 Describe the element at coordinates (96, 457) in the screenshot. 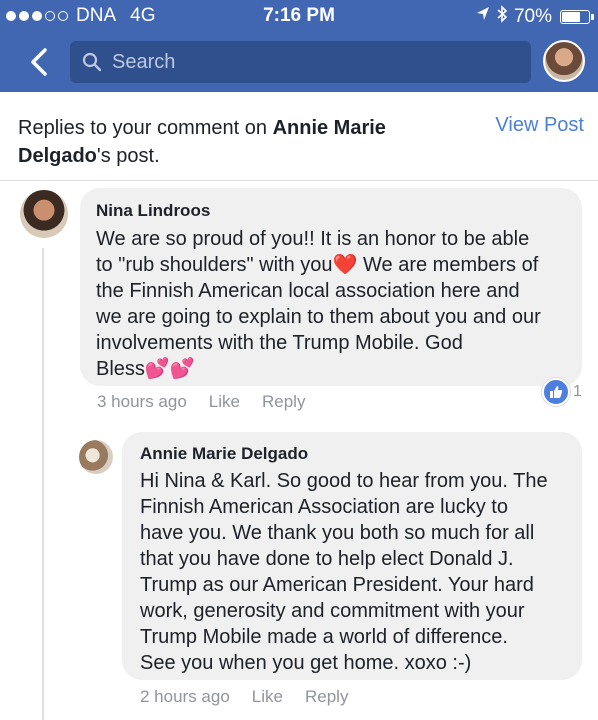

I see `reply-avatar` at that location.